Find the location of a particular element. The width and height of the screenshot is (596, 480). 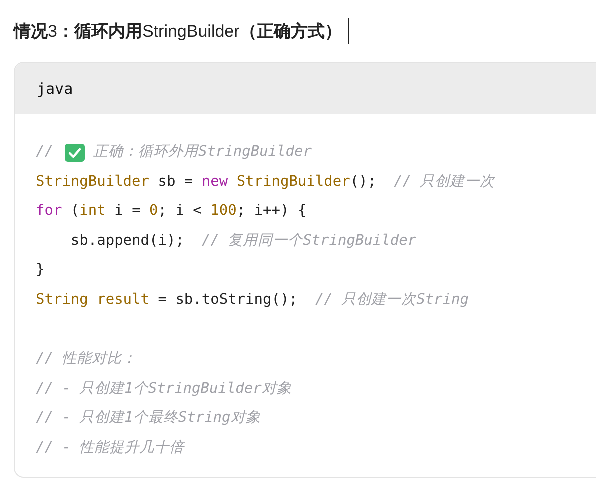

language-label: java is located at coordinates (55, 89).